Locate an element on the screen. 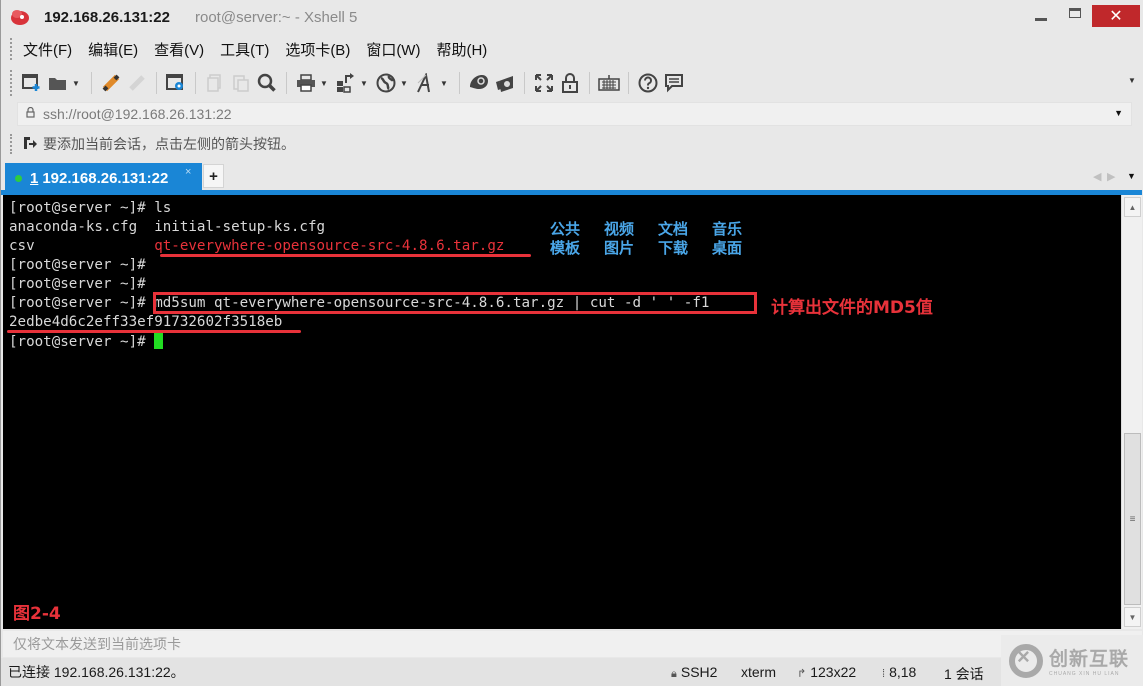 The image size is (1143, 686). tab-close-icon: × is located at coordinates (188, 172).